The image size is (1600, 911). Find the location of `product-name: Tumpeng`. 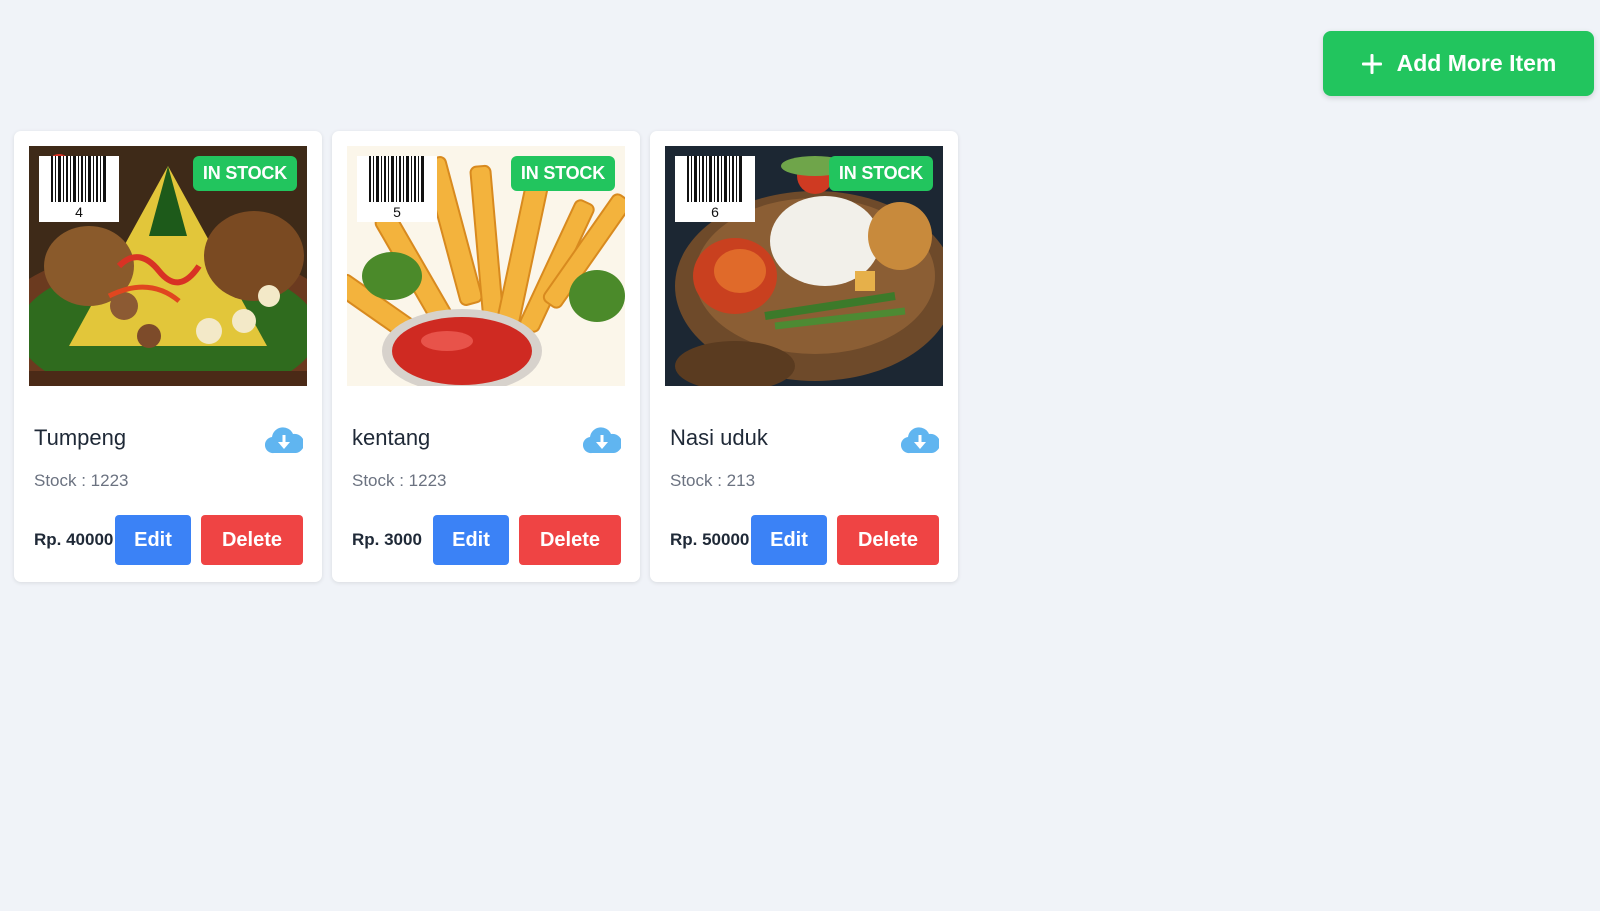

product-name: Tumpeng is located at coordinates (80, 437).